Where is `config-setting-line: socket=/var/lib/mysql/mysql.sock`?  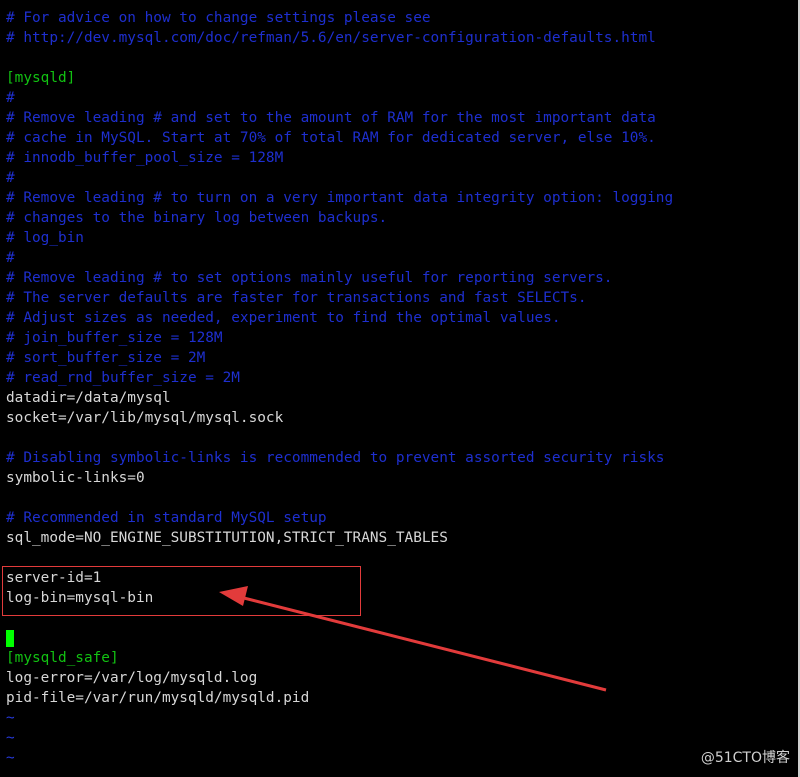 config-setting-line: socket=/var/lib/mysql/mysql.sock is located at coordinates (145, 418).